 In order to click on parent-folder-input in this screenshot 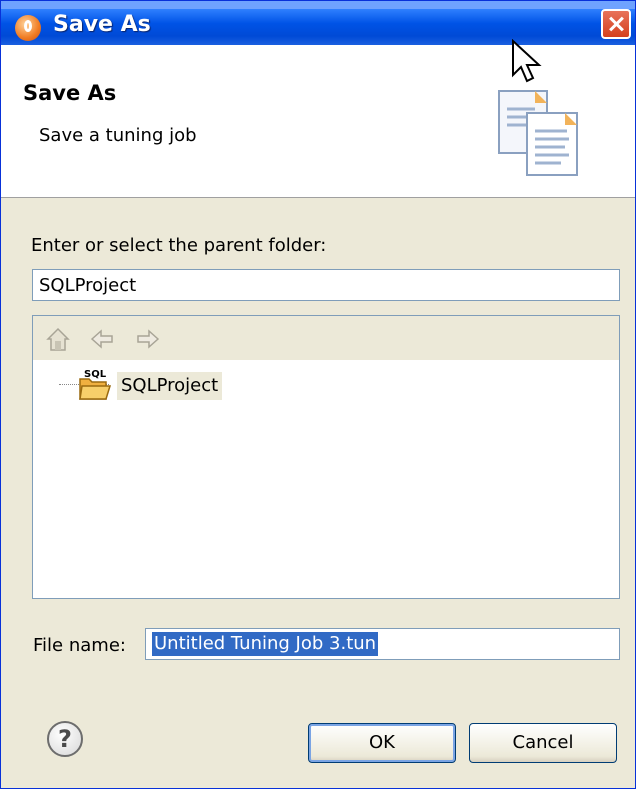, I will do `click(326, 285)`.